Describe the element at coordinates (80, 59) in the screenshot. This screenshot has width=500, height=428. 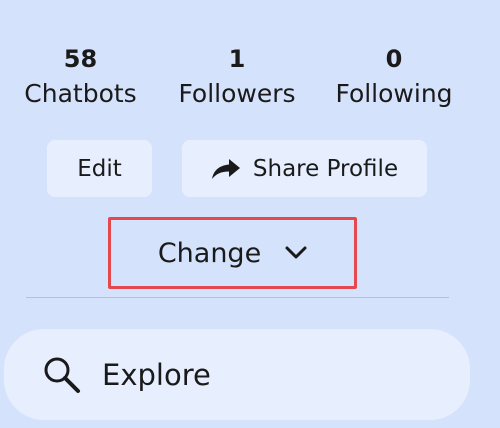
I see `stat-chatbots-count: 58` at that location.